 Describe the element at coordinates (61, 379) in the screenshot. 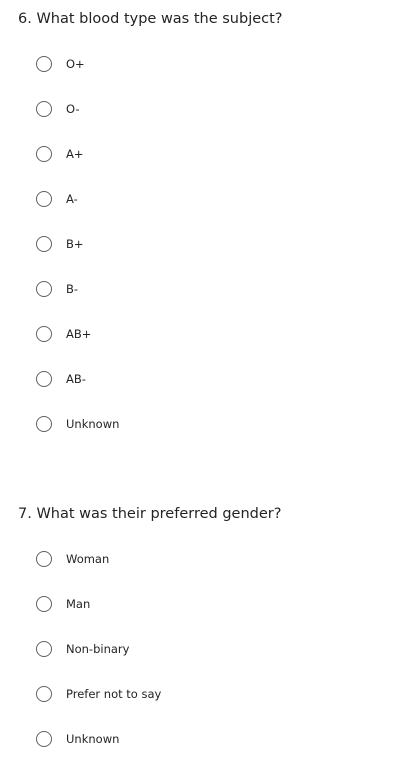

I see `option-ab-negative: AB-` at that location.